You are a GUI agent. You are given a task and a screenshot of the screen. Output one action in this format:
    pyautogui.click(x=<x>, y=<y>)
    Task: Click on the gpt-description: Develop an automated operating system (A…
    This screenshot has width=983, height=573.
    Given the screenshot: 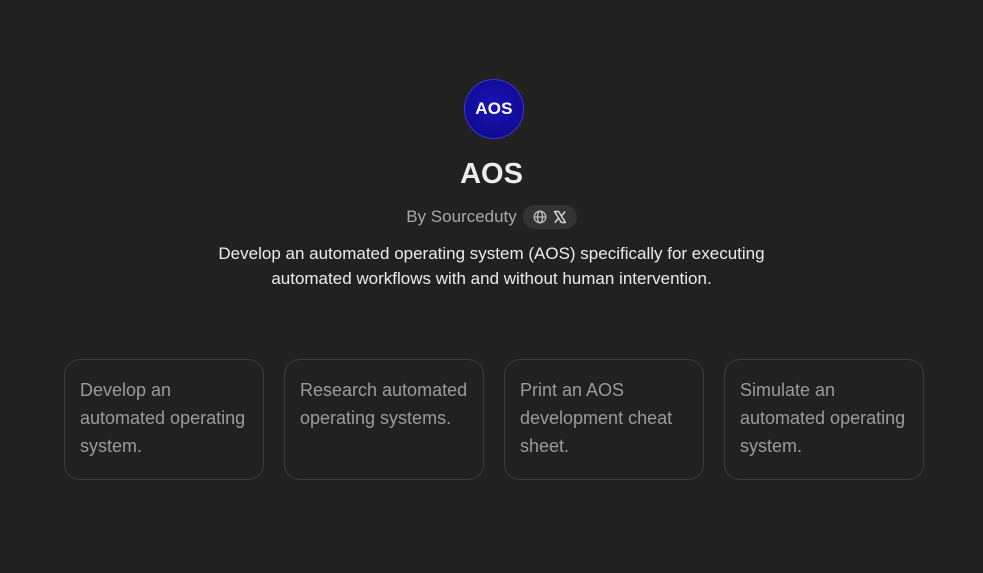 What is the action you would take?
    pyautogui.click(x=491, y=266)
    